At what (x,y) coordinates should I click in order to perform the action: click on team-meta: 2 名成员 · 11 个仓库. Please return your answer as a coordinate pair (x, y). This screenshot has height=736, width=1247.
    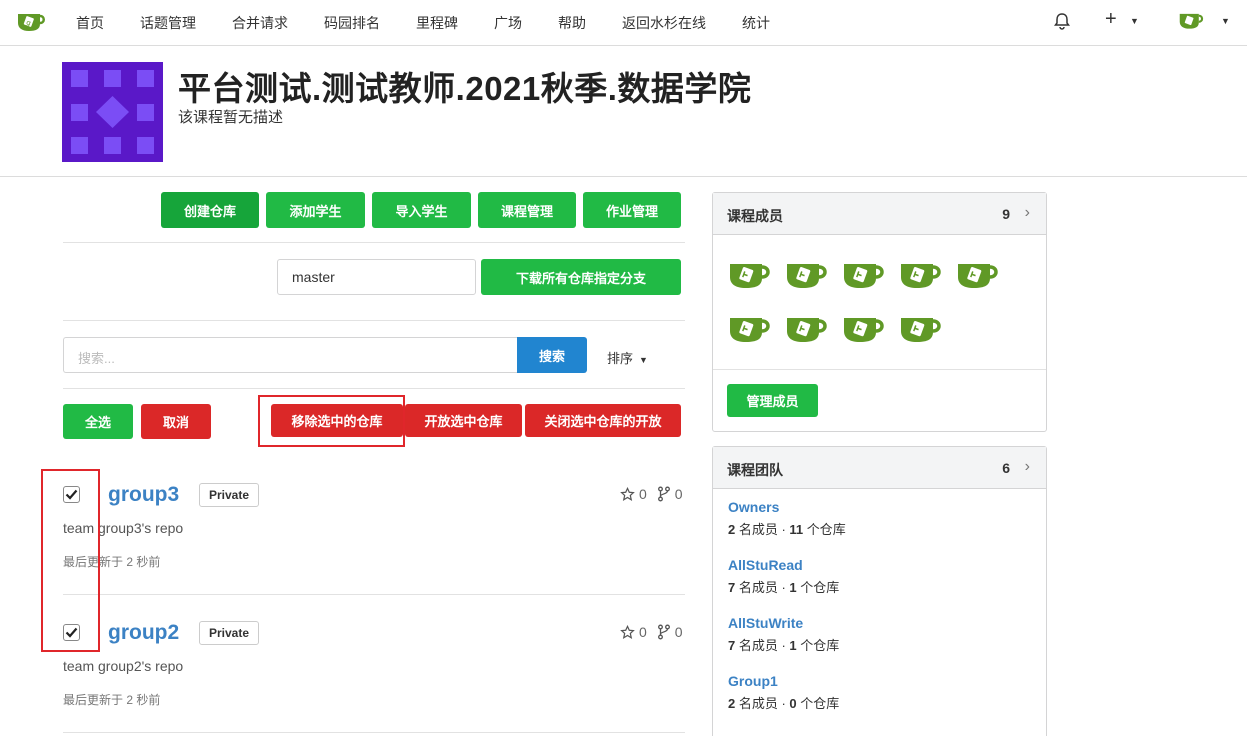
    Looking at the image, I should click on (787, 528).